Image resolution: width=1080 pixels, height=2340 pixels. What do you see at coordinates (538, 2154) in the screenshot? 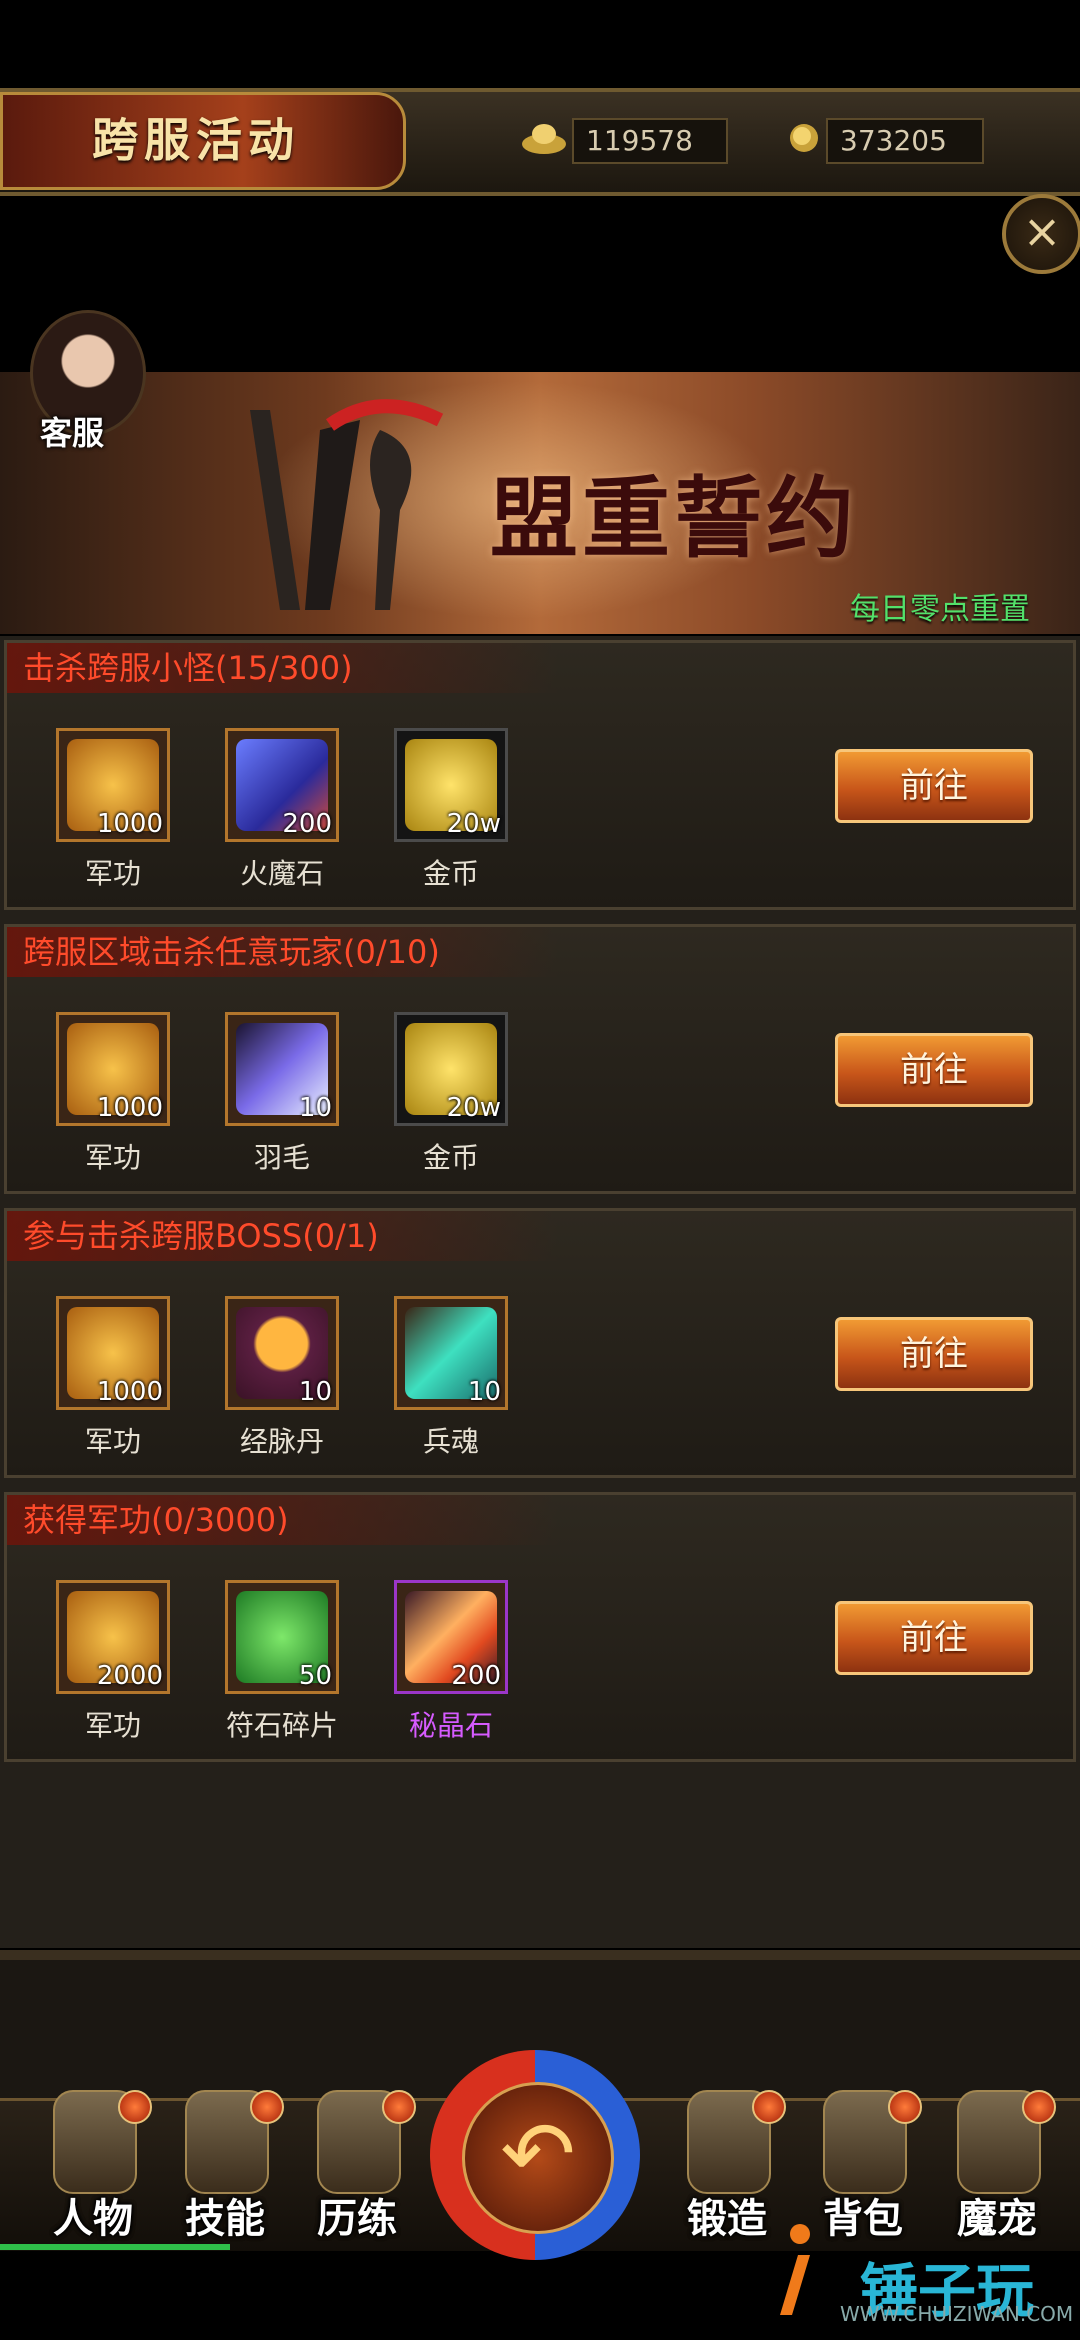
I see `return-arrow-icon: ↶` at bounding box center [538, 2154].